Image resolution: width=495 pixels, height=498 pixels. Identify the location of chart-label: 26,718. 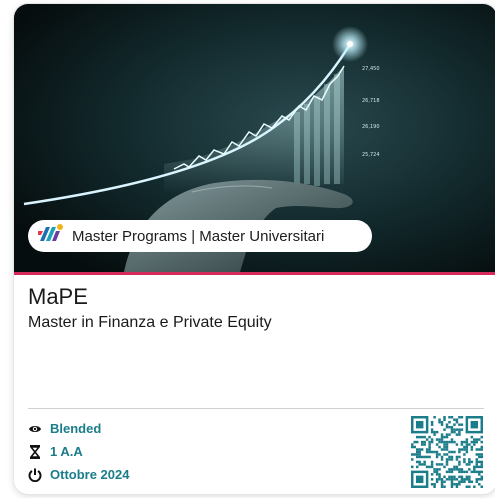
(371, 101).